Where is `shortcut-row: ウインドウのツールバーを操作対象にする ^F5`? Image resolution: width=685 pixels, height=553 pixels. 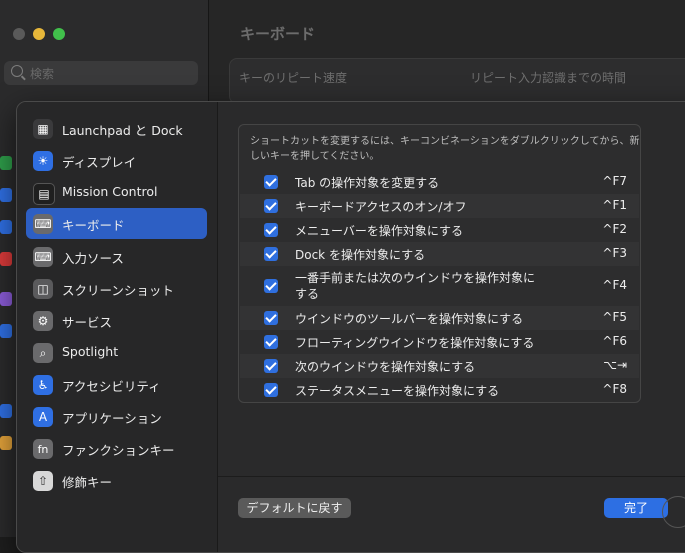
shortcut-row: ウインドウのツールバーを操作対象にする ^F5 is located at coordinates (439, 318).